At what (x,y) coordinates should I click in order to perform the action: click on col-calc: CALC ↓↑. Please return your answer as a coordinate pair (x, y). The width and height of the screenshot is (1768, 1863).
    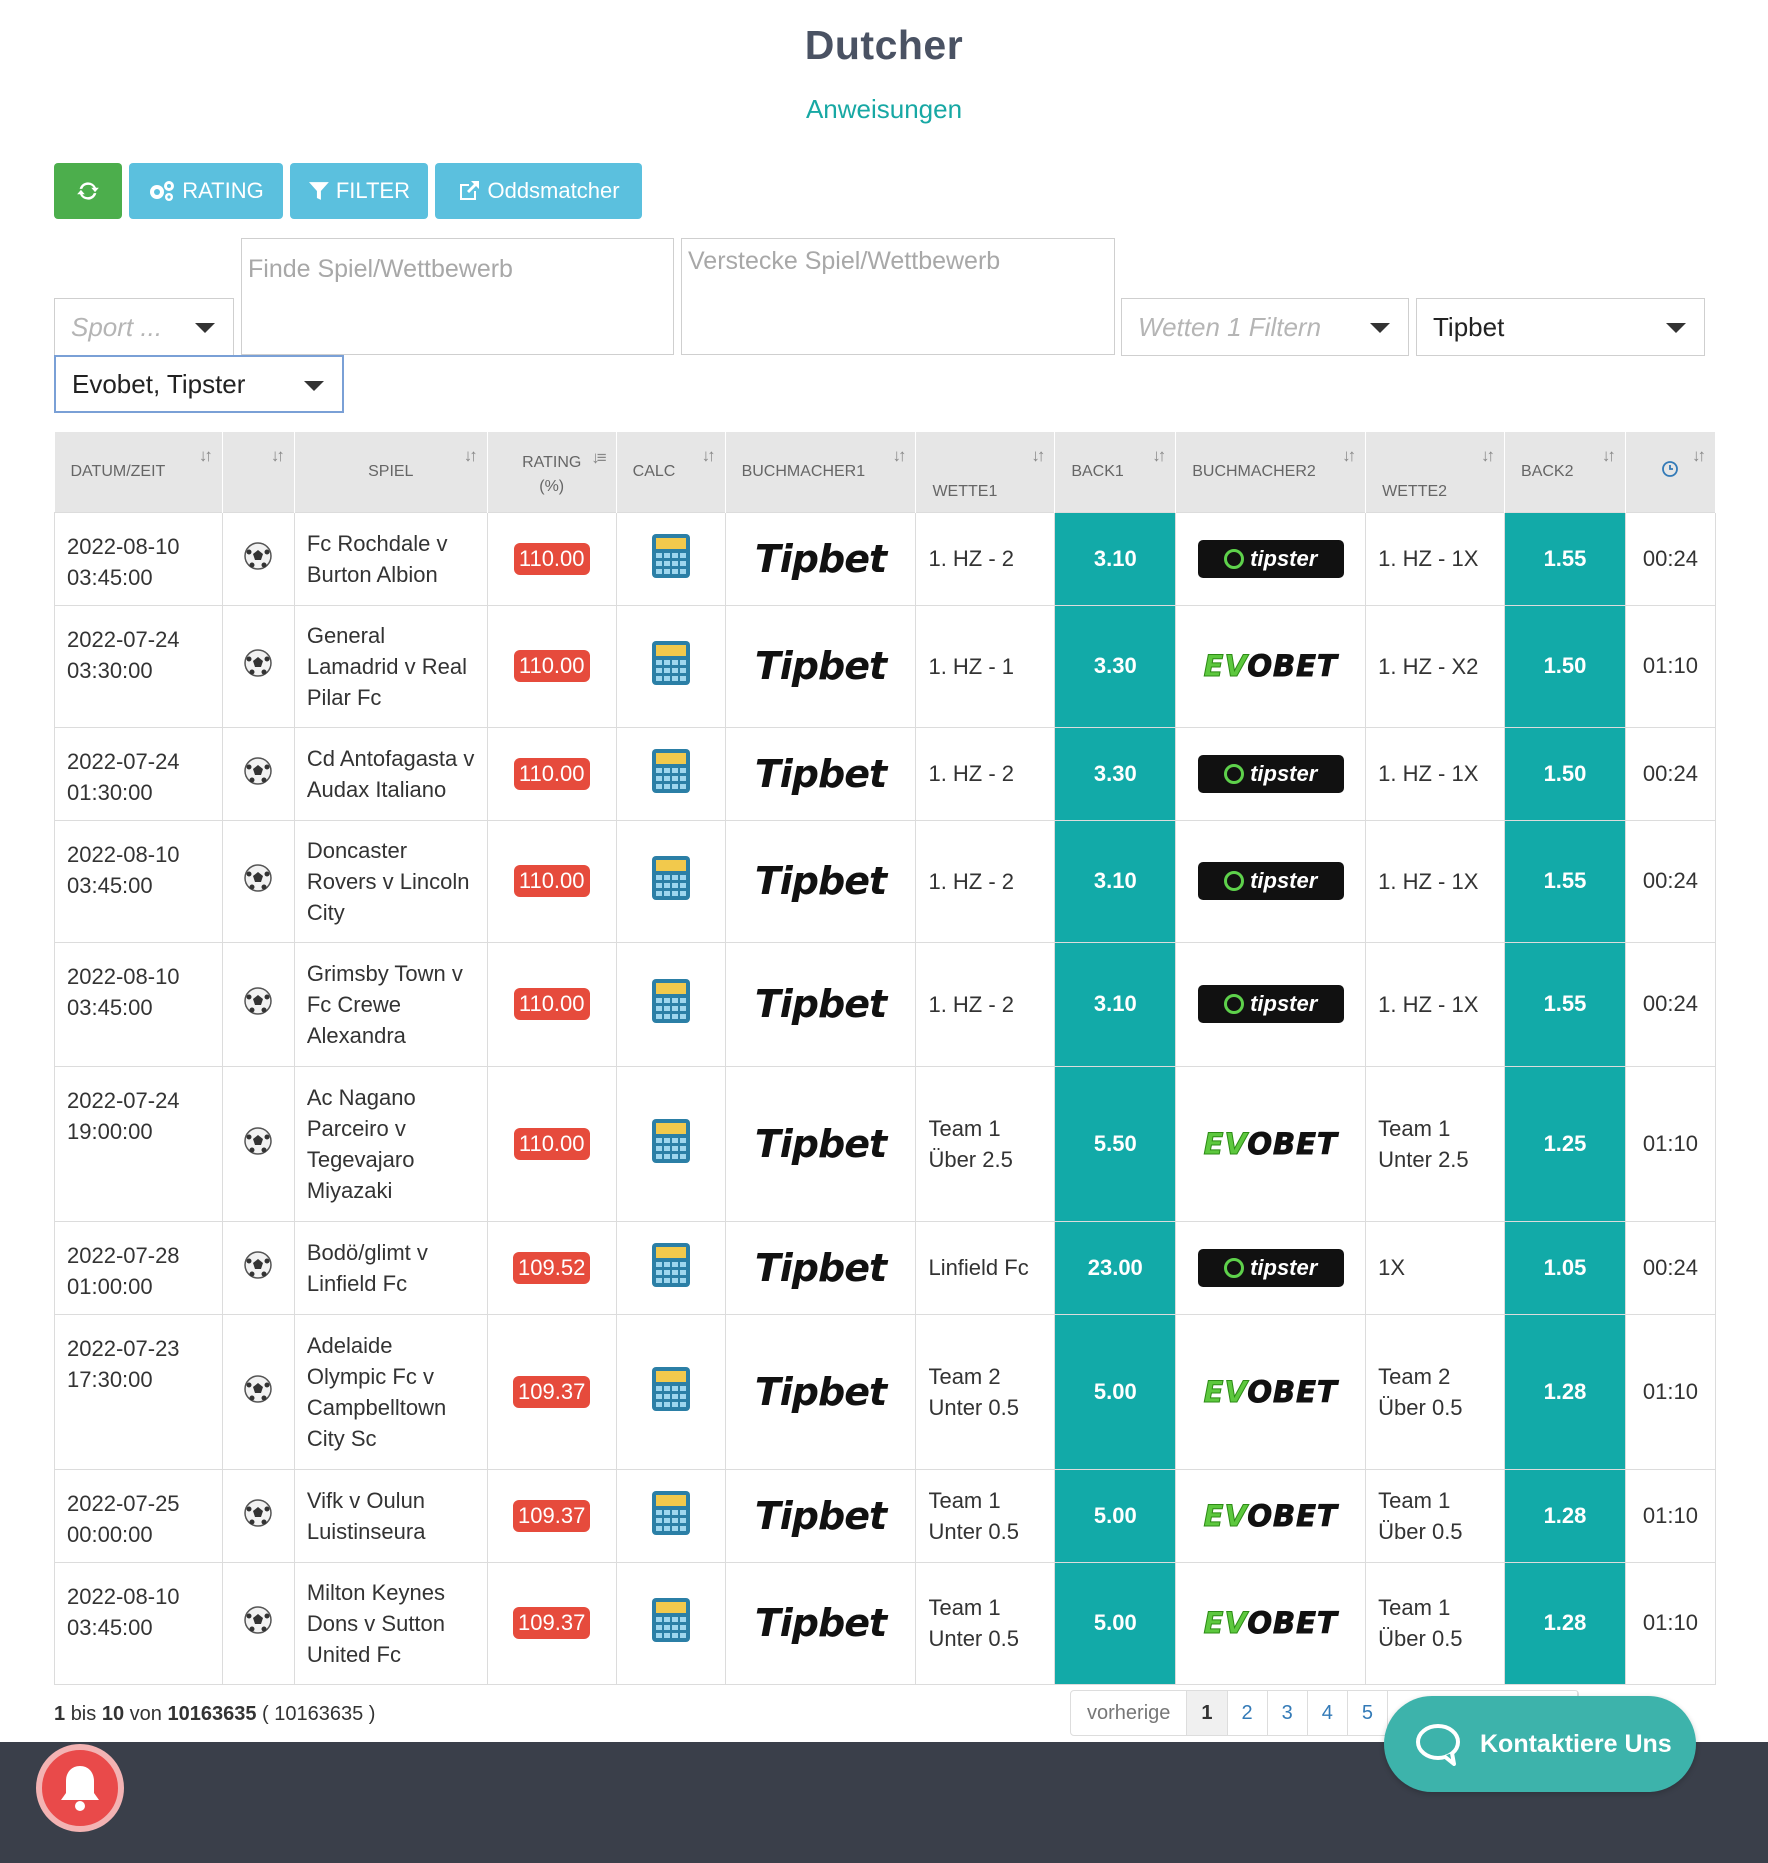
    Looking at the image, I should click on (671, 472).